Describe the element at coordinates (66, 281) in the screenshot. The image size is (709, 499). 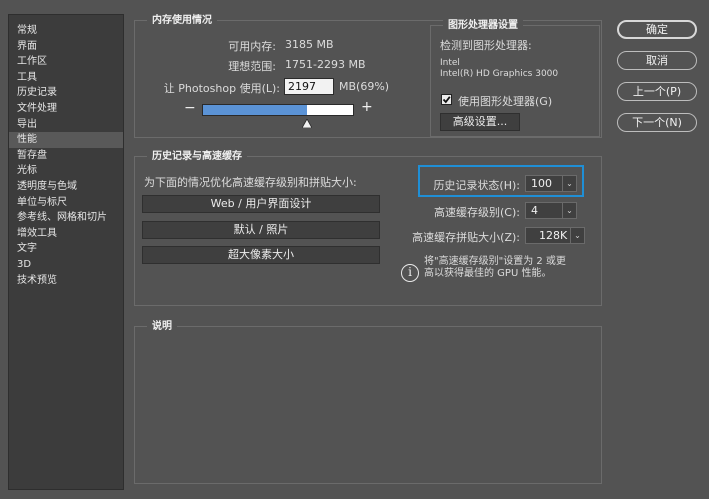
I see `sidebar-item: 技术预览` at that location.